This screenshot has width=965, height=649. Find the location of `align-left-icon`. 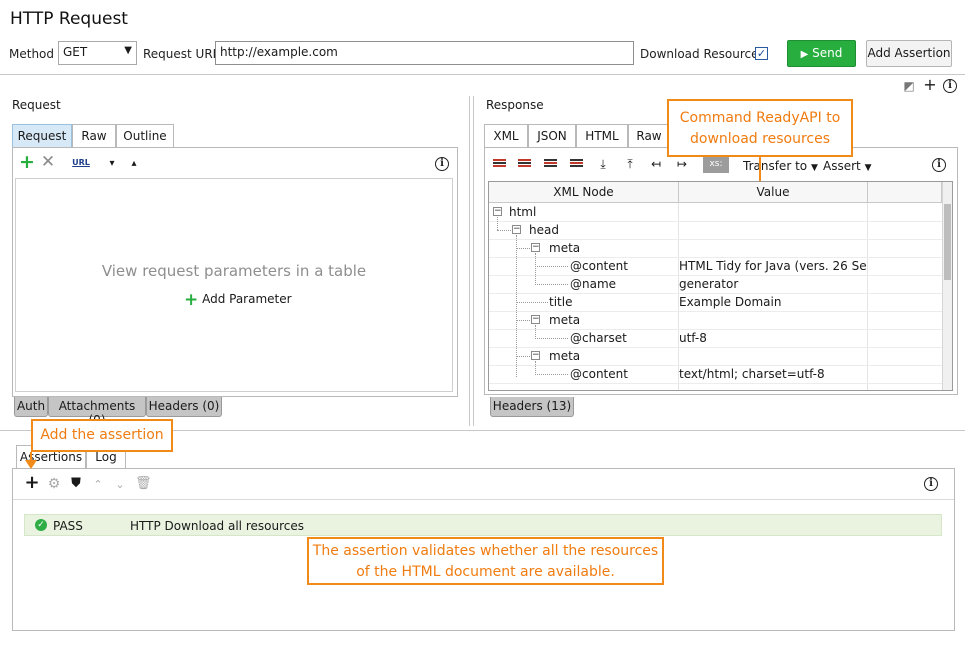

align-left-icon is located at coordinates (499, 165).